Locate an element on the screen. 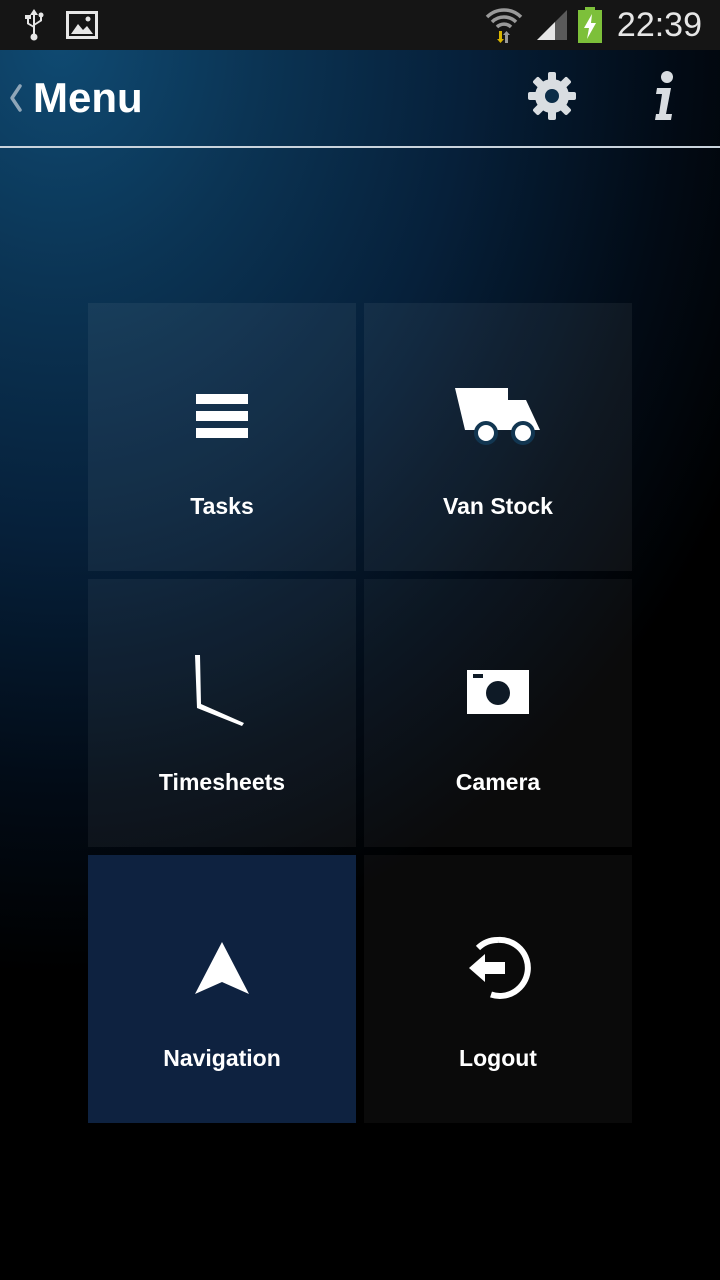  image-icon is located at coordinates (82, 25).